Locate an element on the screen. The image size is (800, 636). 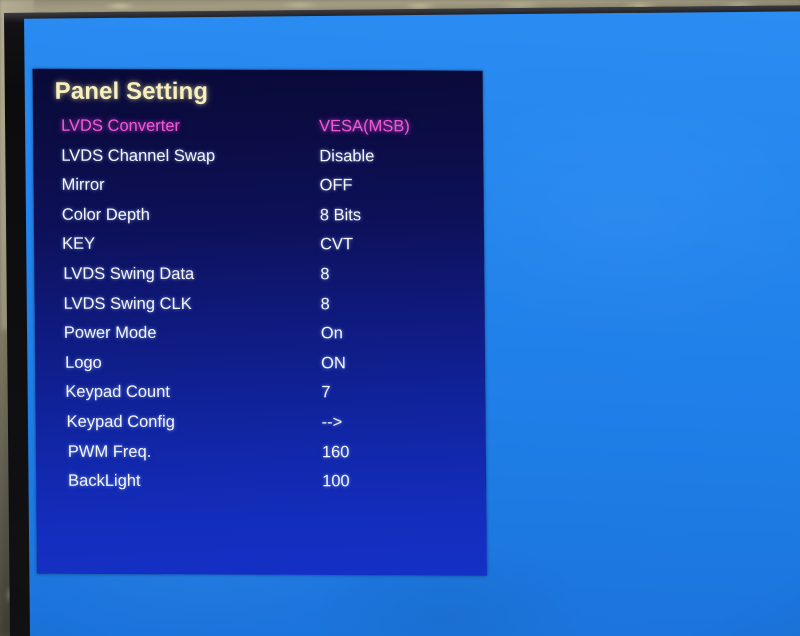
osd-row-lvds-swing-clk: LVDS Swing CLK 8 is located at coordinates (260, 309).